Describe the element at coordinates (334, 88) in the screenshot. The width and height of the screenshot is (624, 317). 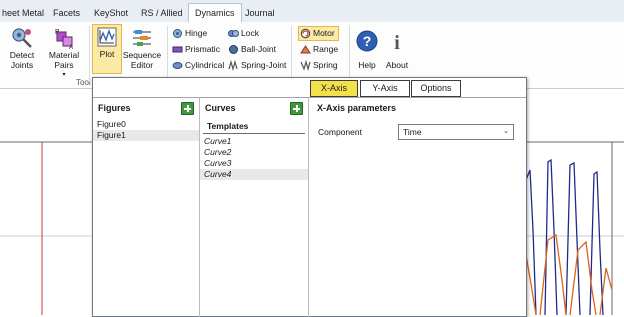
I see `tab-x-axis: X-Axis` at that location.